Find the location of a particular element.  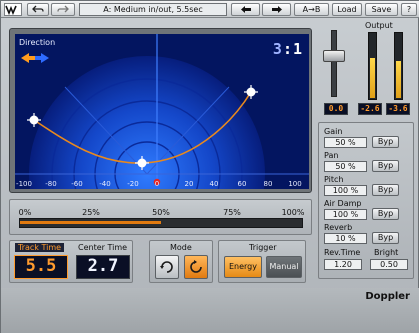

cycle-counter: 3:1 is located at coordinates (287, 49).